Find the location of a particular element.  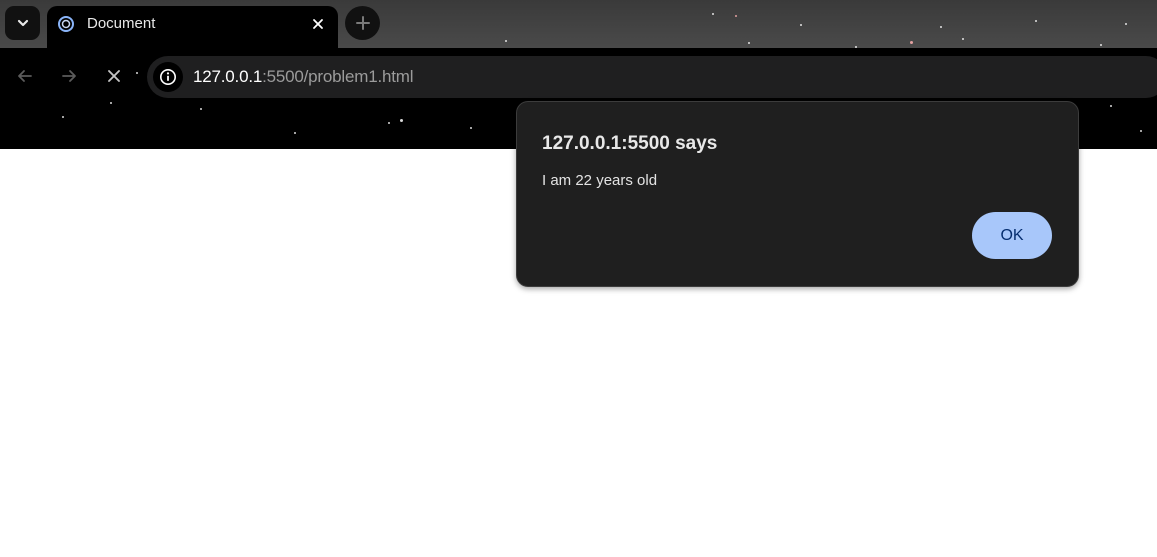

info-icon is located at coordinates (168, 77).